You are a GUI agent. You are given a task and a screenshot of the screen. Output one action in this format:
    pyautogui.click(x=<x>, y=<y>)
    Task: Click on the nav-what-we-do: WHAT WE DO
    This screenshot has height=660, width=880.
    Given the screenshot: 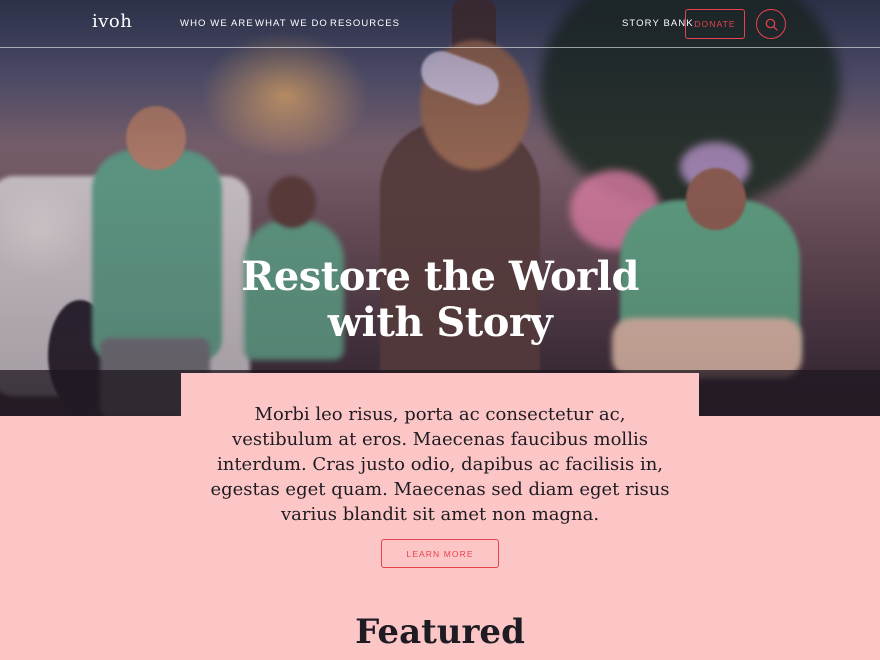 What is the action you would take?
    pyautogui.click(x=291, y=23)
    